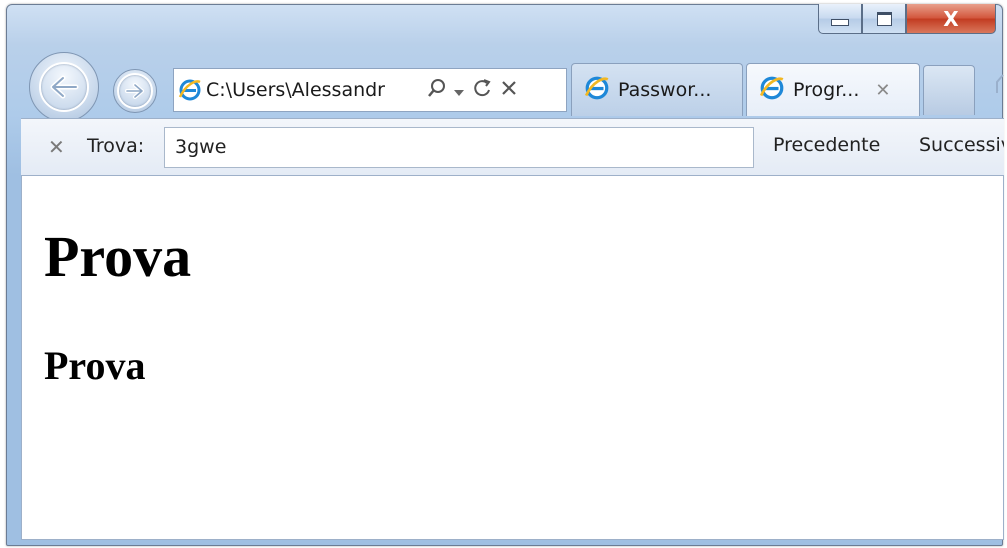  What do you see at coordinates (882, 90) in the screenshot?
I see `tab-close-icon: ✕` at bounding box center [882, 90].